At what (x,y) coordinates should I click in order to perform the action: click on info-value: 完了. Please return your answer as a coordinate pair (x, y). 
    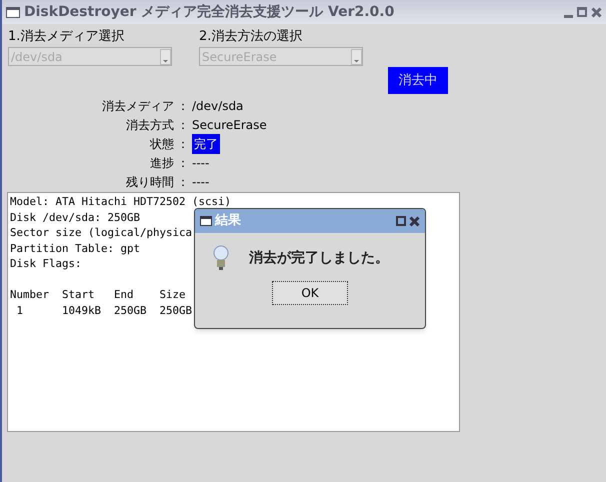
    Looking at the image, I should click on (206, 144).